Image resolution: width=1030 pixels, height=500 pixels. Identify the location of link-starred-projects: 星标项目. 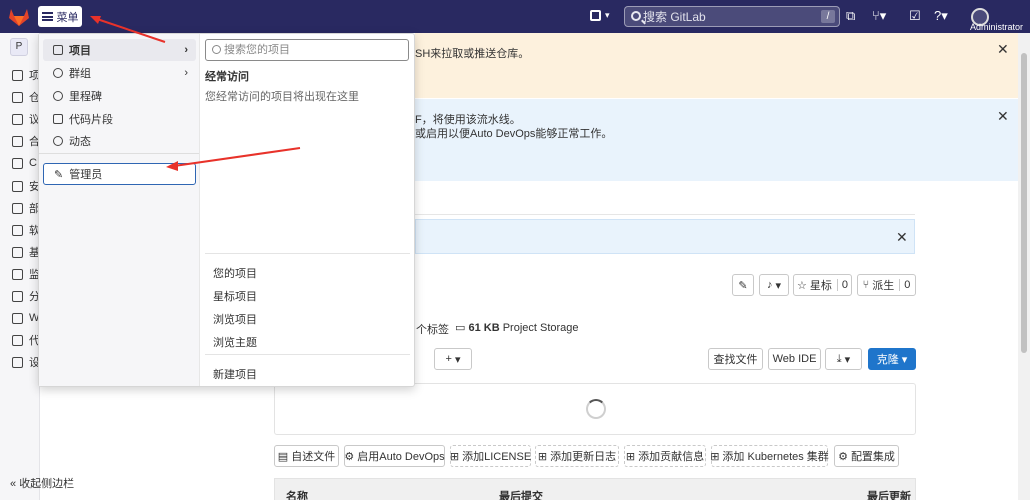
(235, 296).